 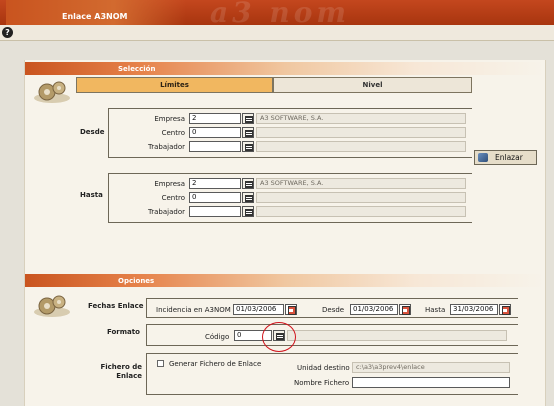 I want to click on desde-centro-input: 0, so click(x=215, y=132).